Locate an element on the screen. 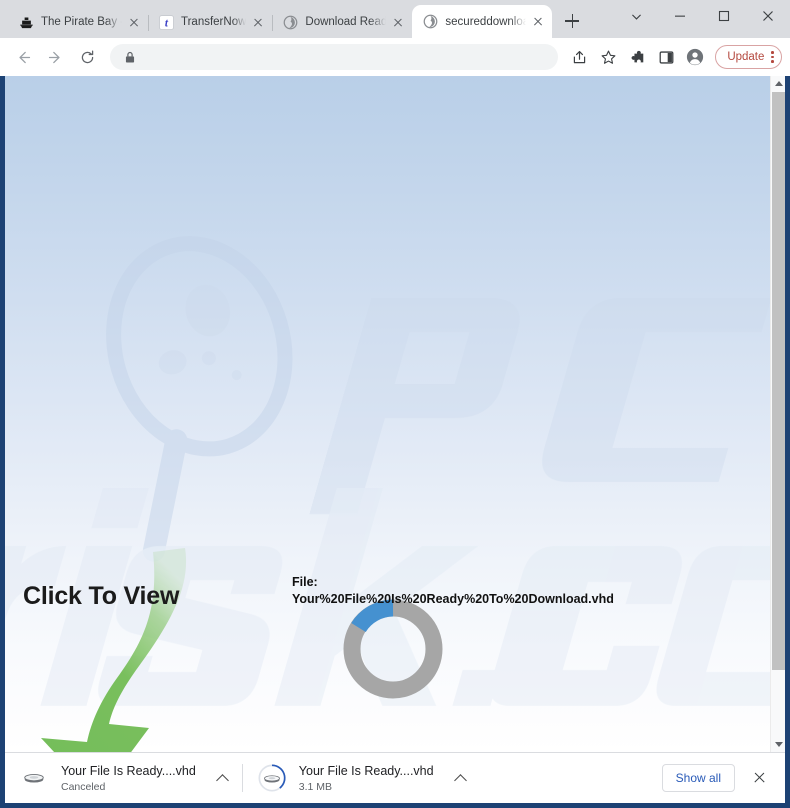 The height and width of the screenshot is (808, 790). click-to-view-text: Click To View is located at coordinates (101, 596).